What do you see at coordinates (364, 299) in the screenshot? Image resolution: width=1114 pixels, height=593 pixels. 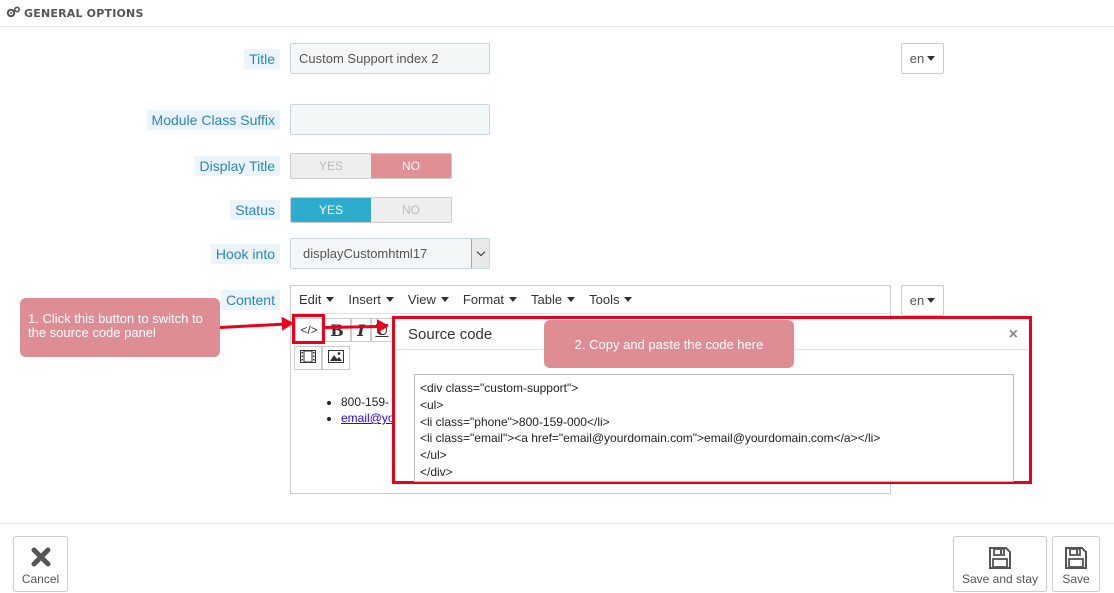 I see `menu-insert-label: Insert` at bounding box center [364, 299].